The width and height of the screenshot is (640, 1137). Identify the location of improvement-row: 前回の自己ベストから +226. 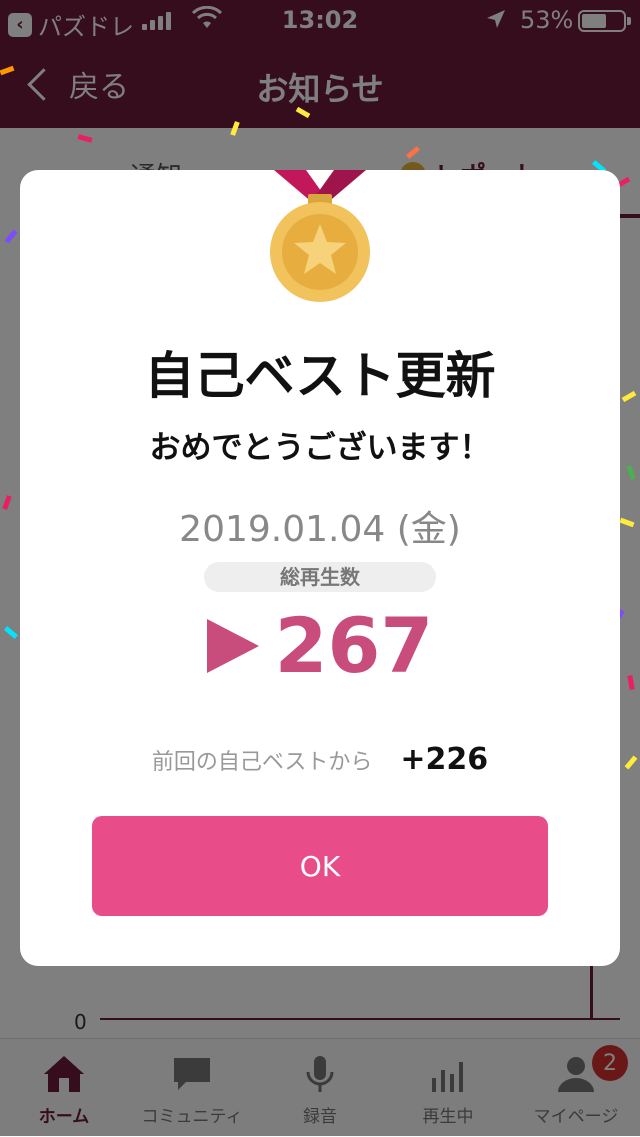
(320, 759).